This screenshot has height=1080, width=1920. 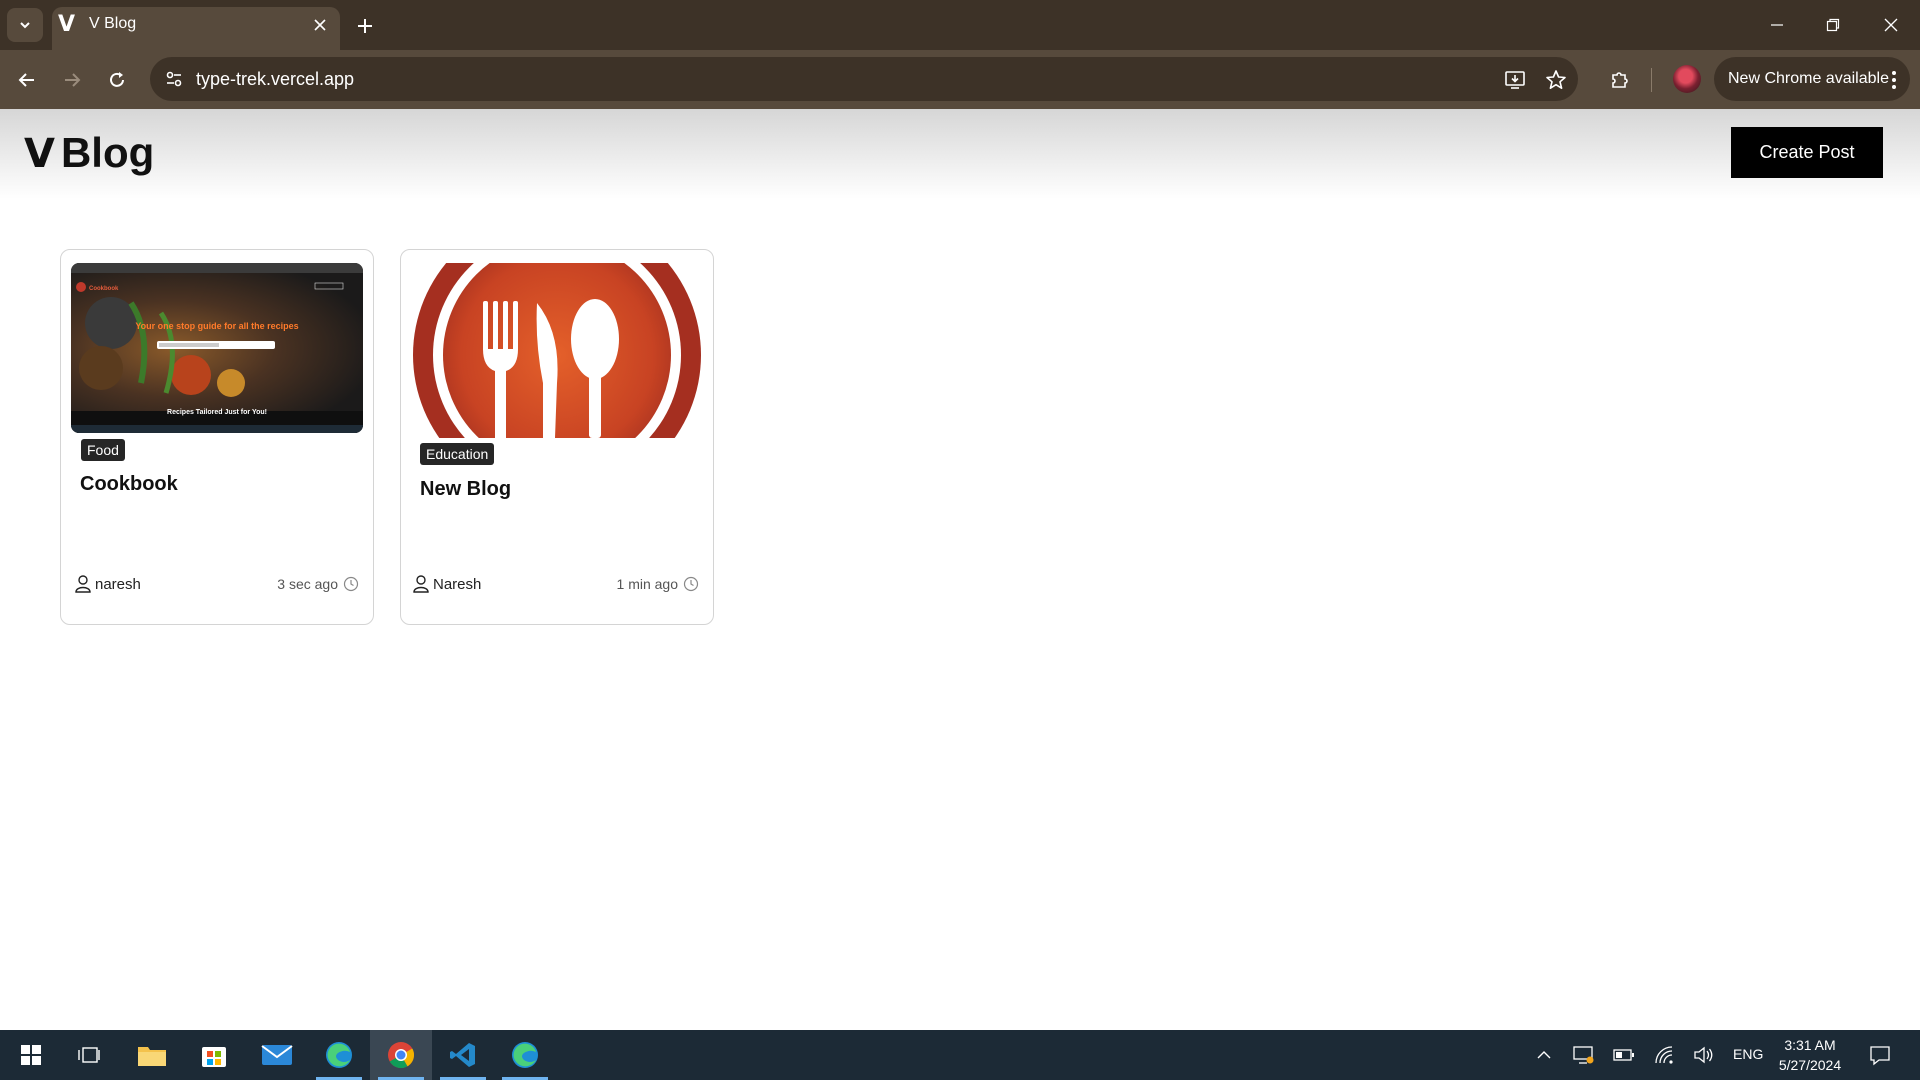 I want to click on task-view-button, so click(x=89, y=1055).